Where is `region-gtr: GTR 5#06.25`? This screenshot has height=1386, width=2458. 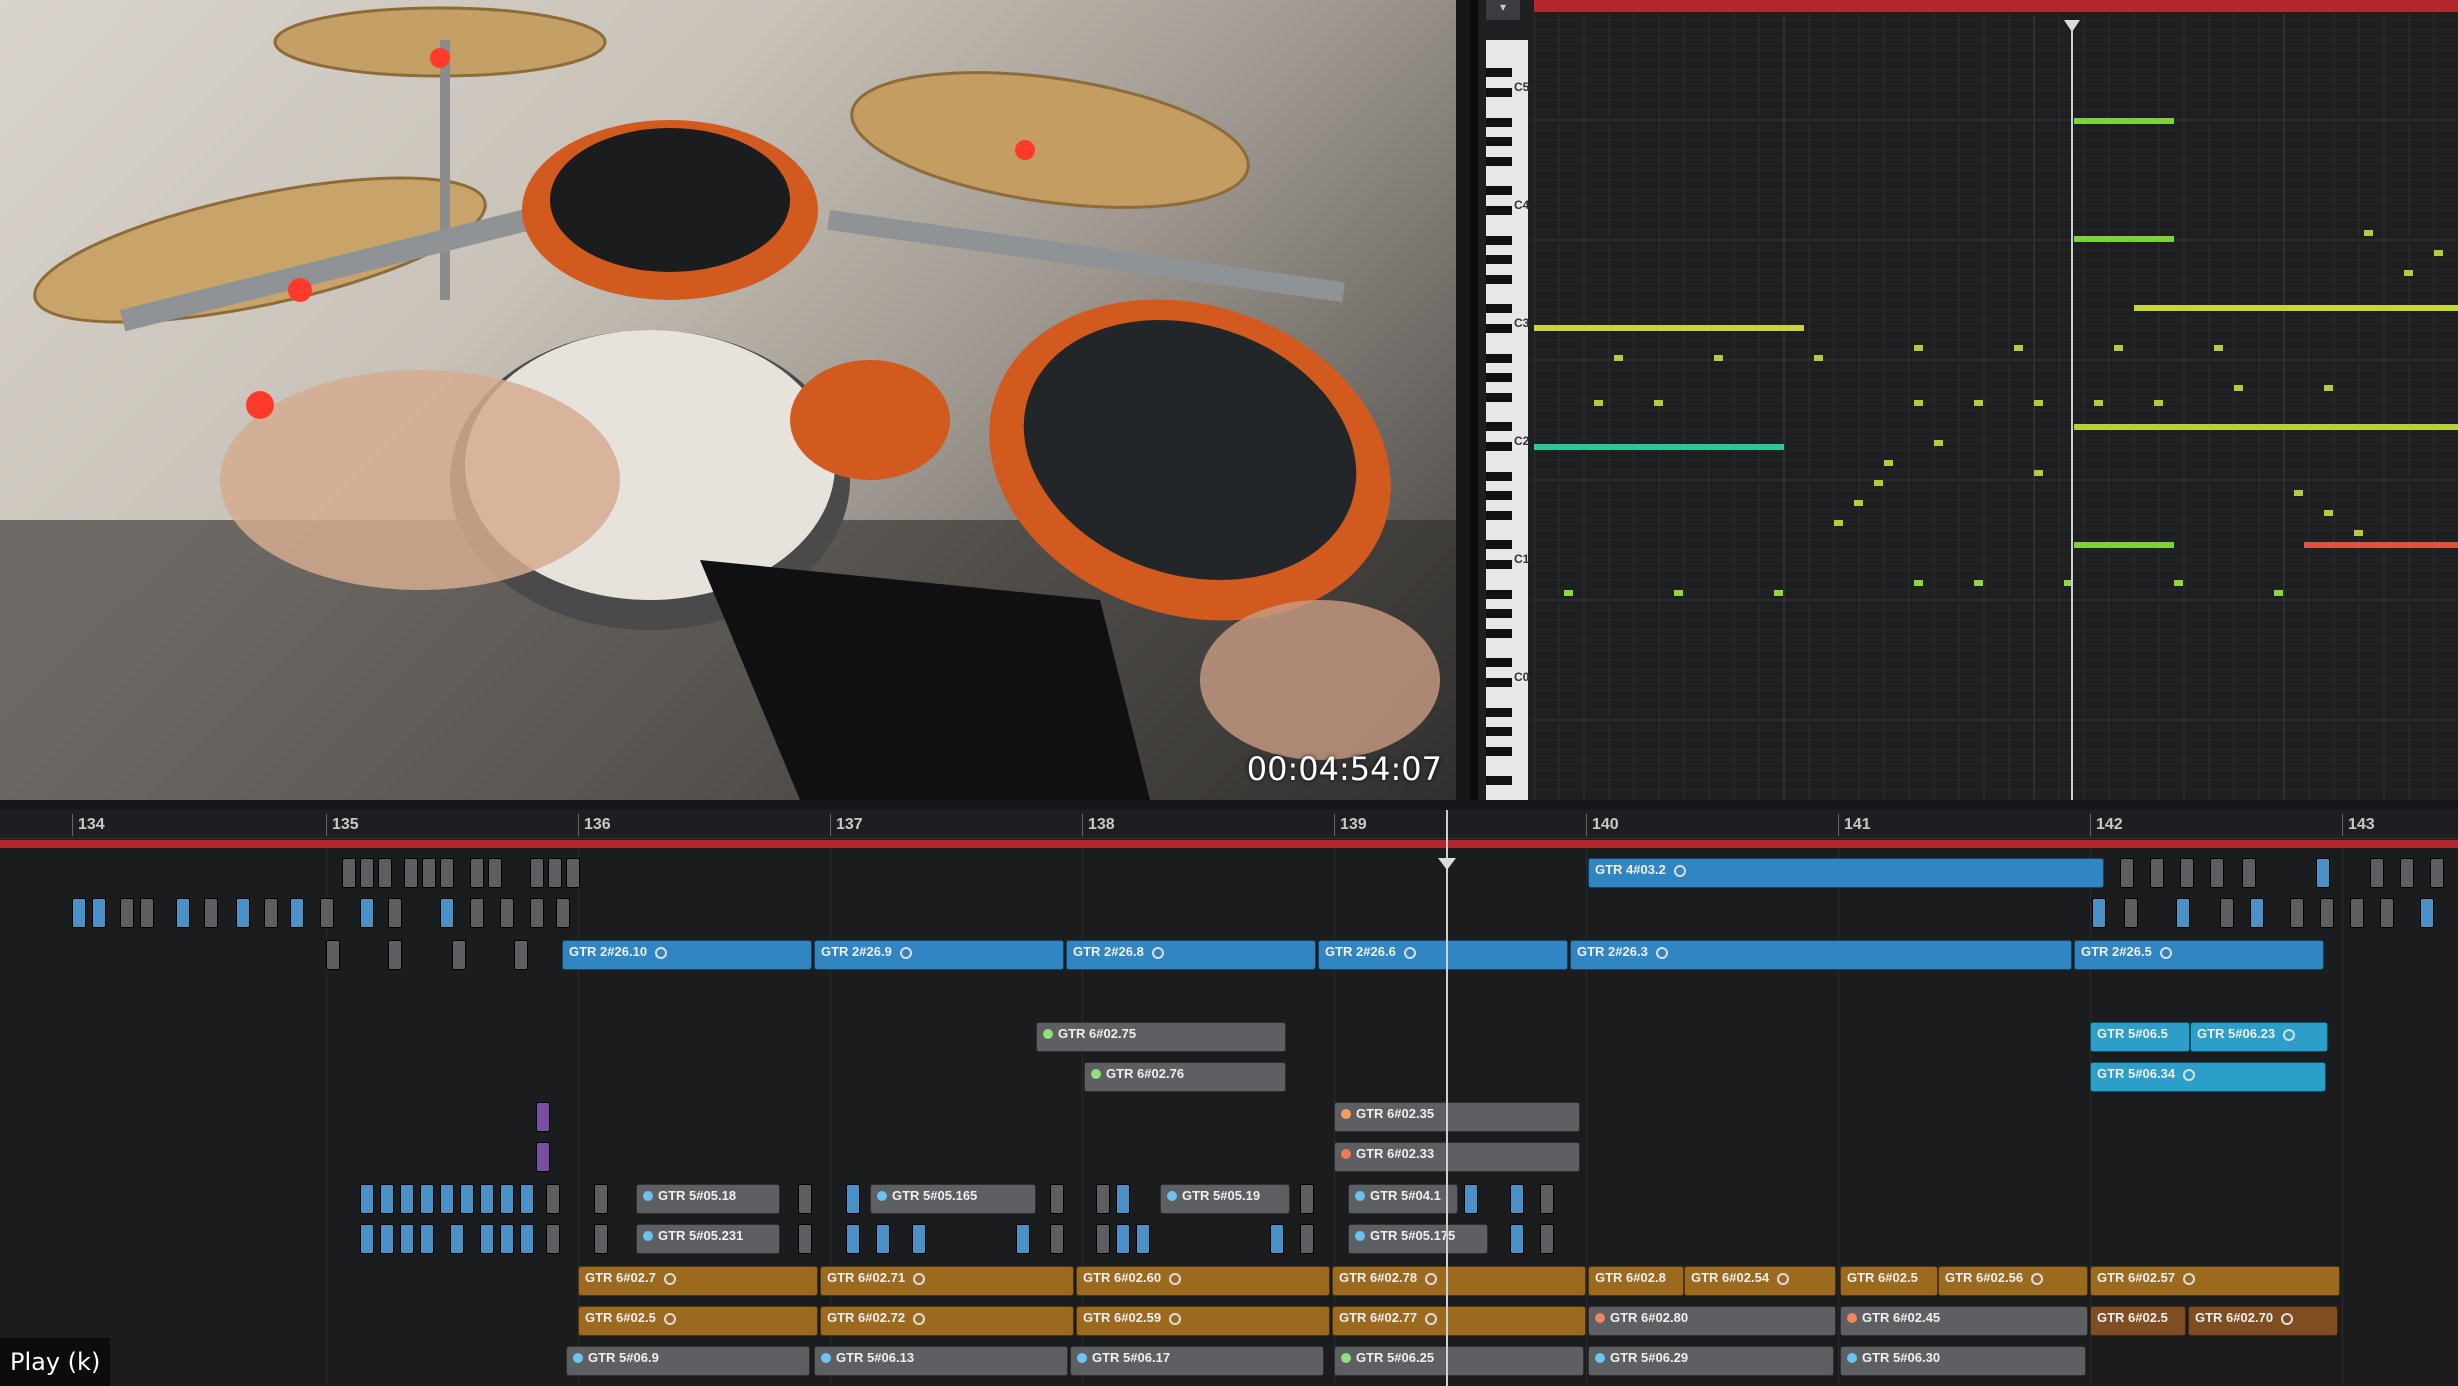
region-gtr: GTR 5#06.25 is located at coordinates (1459, 1361).